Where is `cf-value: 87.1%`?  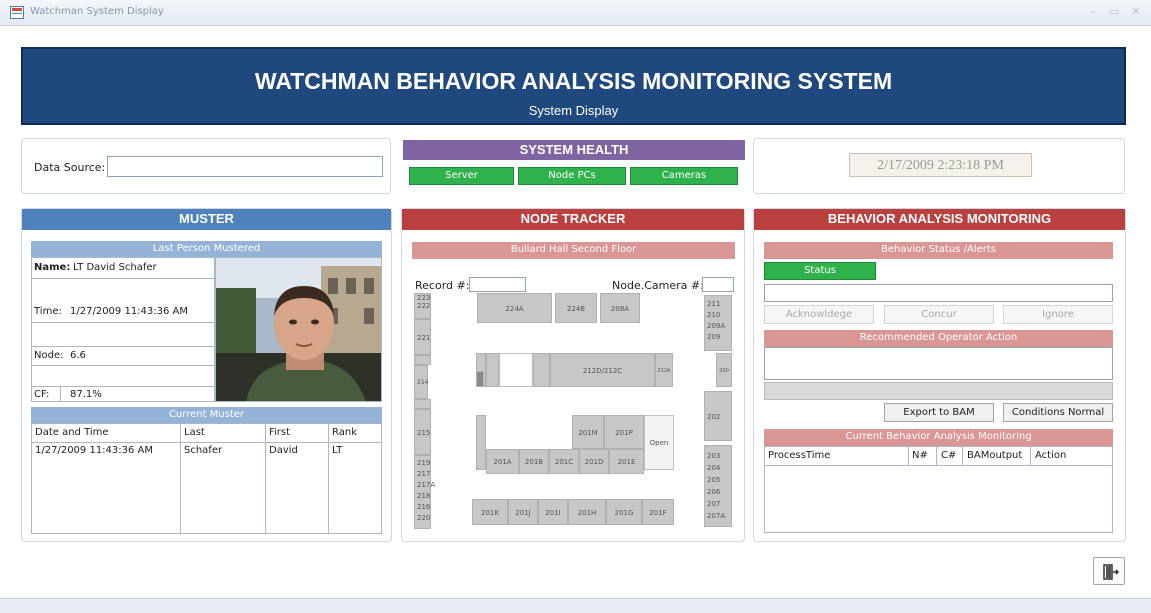 cf-value: 87.1% is located at coordinates (86, 394).